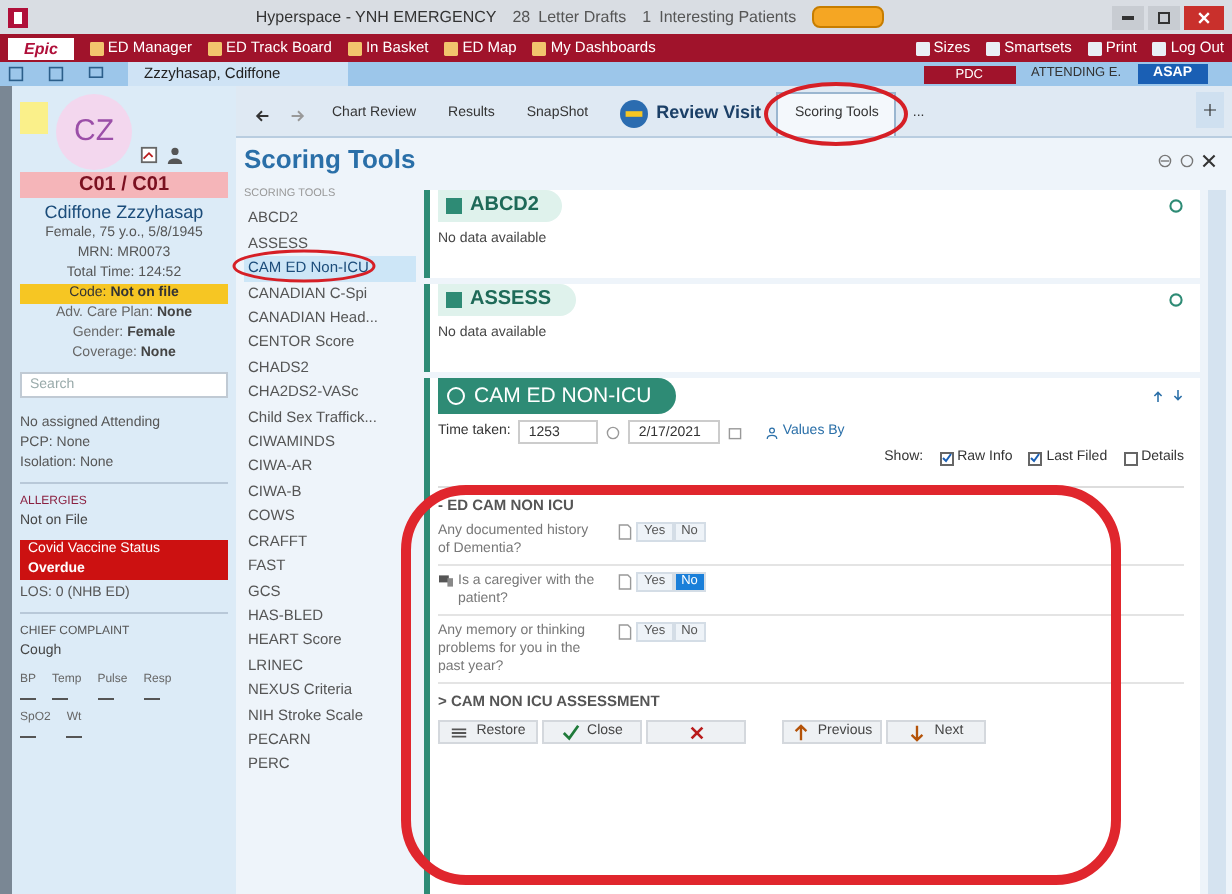  What do you see at coordinates (1165, 160) in the screenshot?
I see `collapse-icon` at bounding box center [1165, 160].